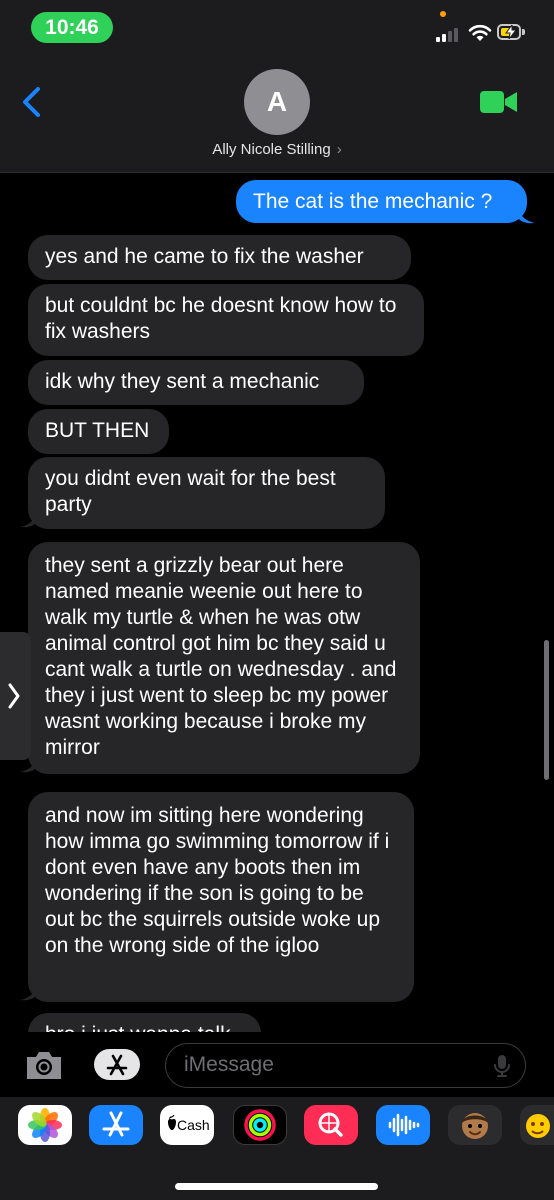  What do you see at coordinates (45, 1125) in the screenshot?
I see `photos-app-icon` at bounding box center [45, 1125].